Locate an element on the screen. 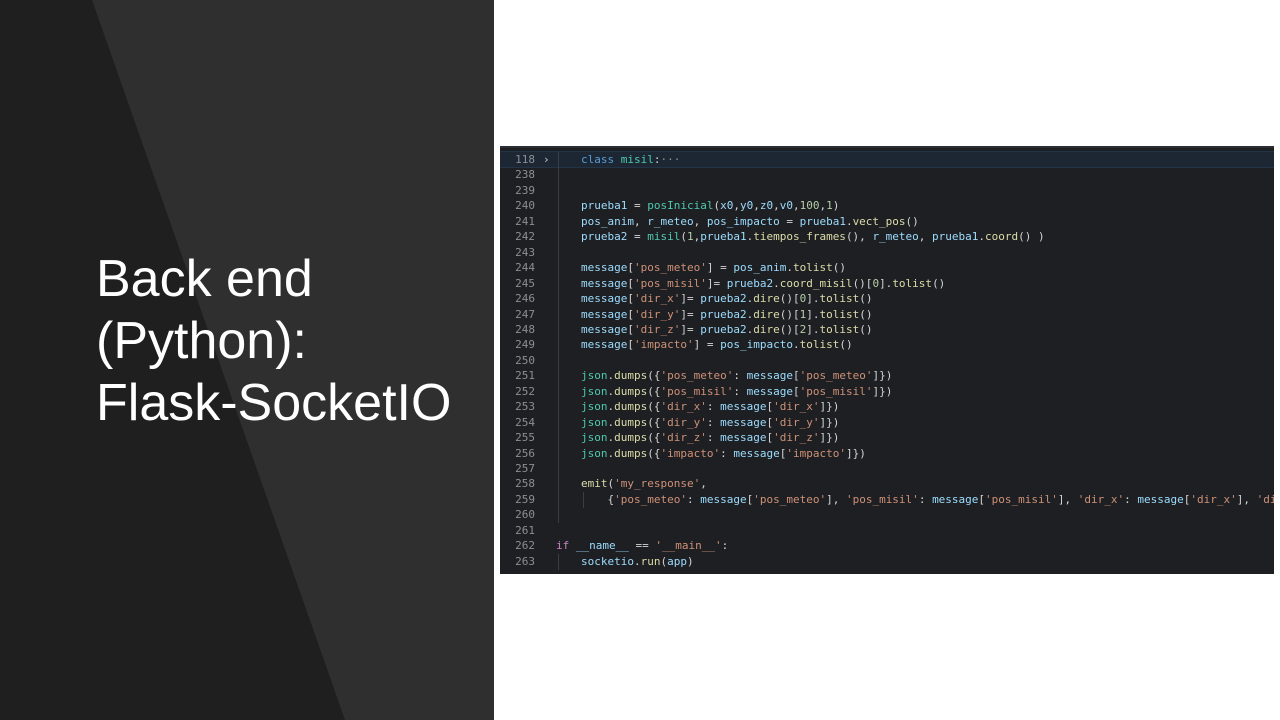 The width and height of the screenshot is (1280, 720). fold-chevron-icon: › is located at coordinates (546, 159).